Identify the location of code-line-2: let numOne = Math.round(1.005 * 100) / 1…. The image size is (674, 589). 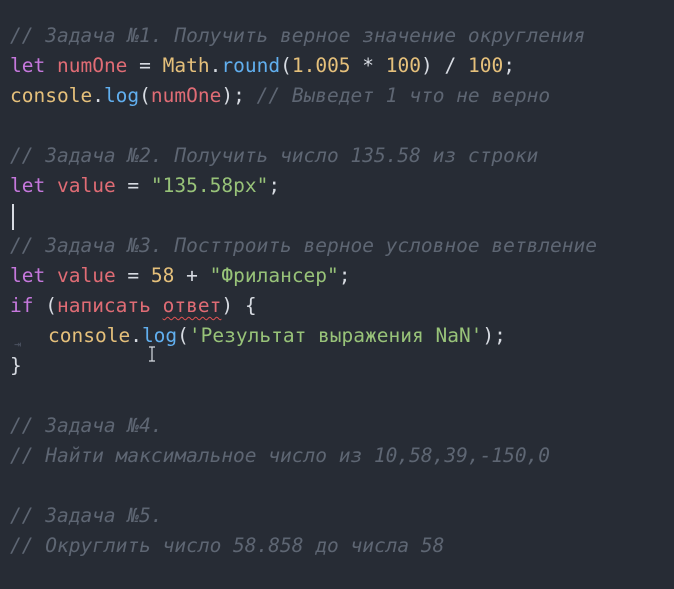
(340, 66).